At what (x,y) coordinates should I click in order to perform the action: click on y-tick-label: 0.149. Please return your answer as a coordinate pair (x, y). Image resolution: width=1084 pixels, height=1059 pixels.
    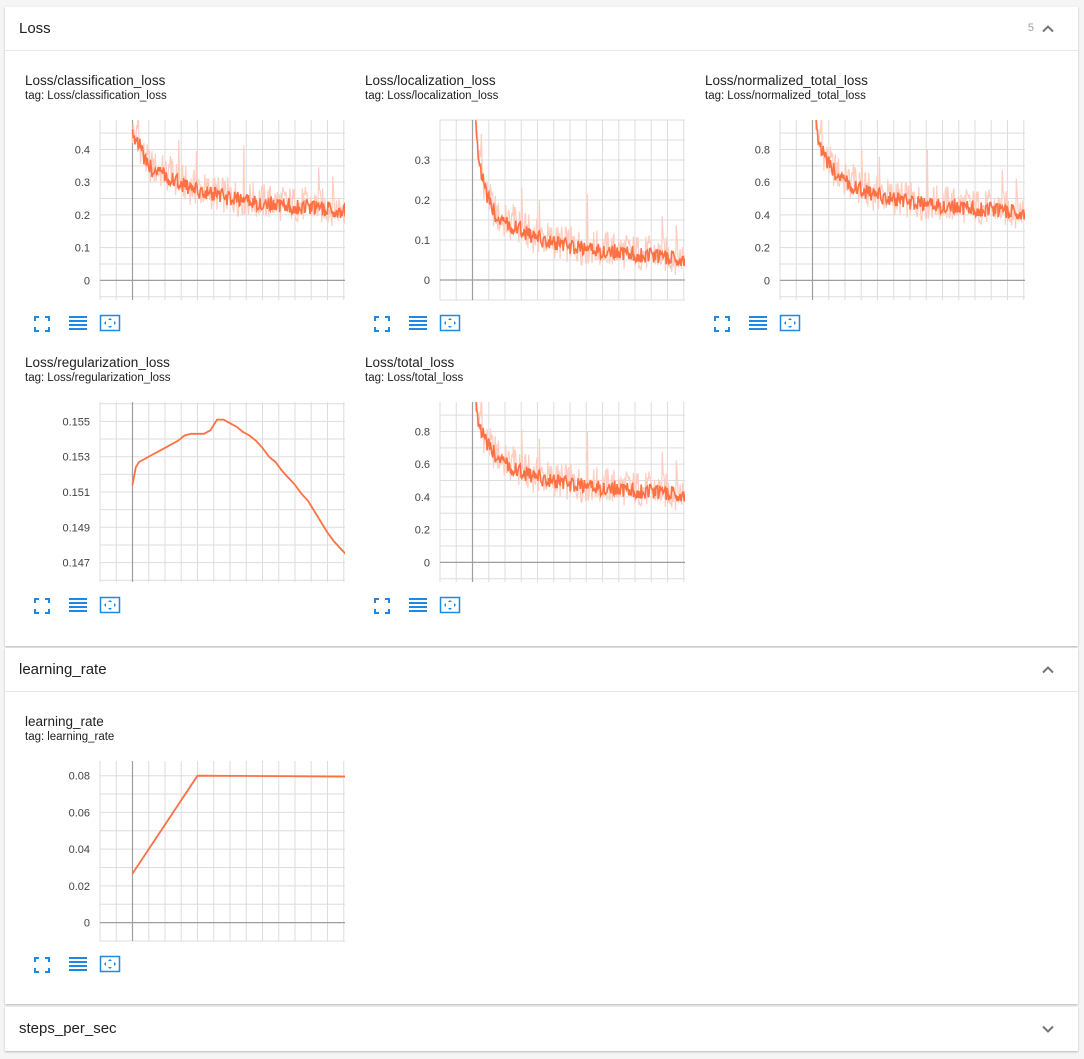
    Looking at the image, I should click on (76, 528).